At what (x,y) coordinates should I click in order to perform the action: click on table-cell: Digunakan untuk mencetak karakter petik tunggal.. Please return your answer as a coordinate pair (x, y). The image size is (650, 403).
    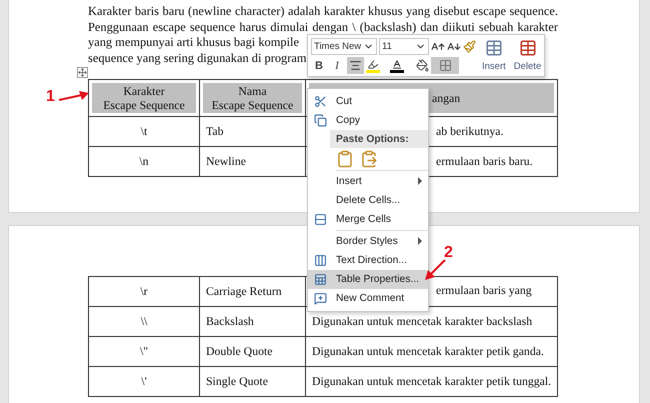
    Looking at the image, I should click on (432, 381).